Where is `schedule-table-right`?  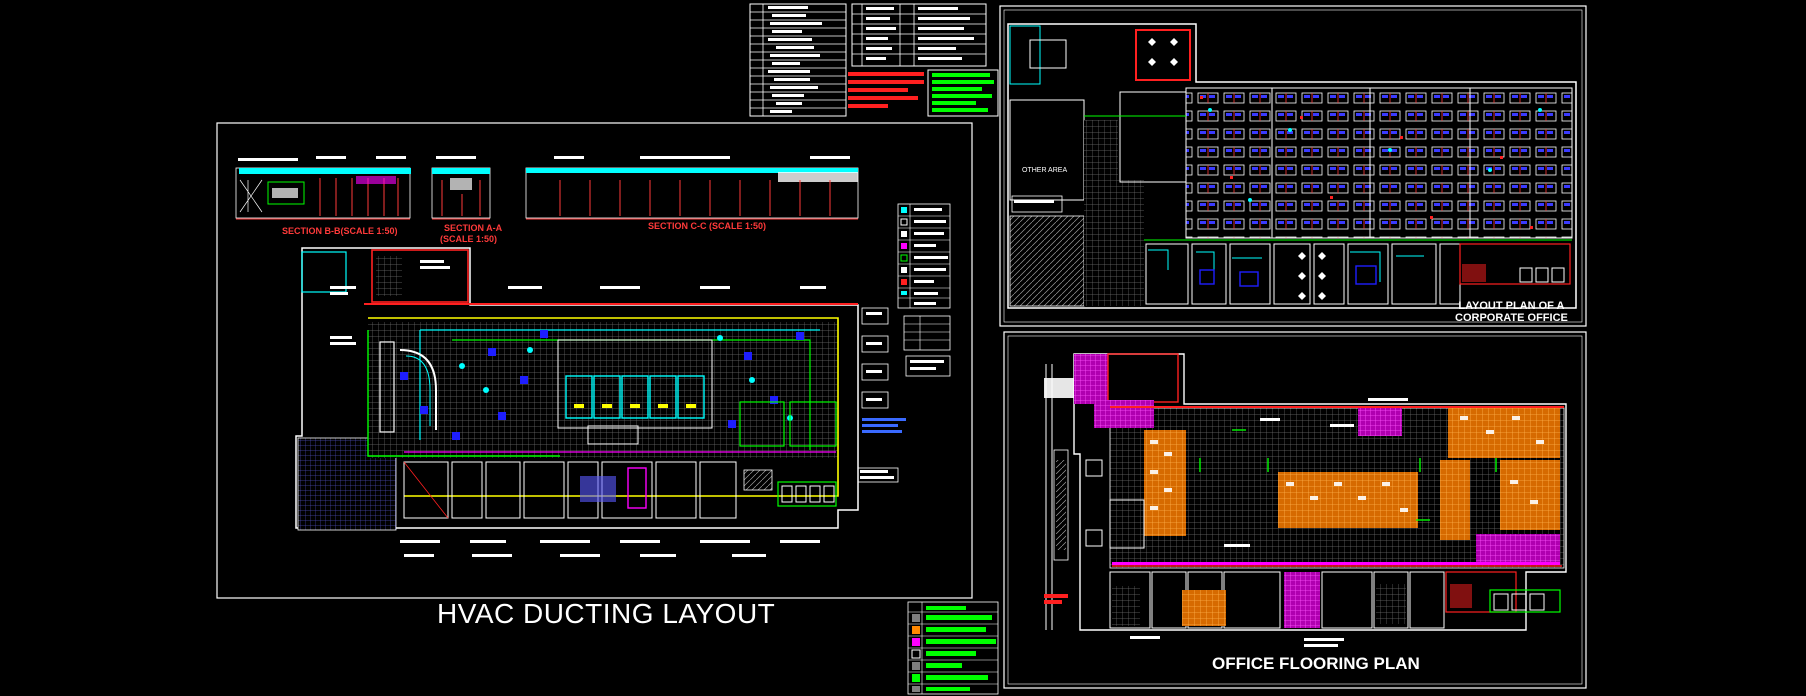 schedule-table-right is located at coordinates (919, 35).